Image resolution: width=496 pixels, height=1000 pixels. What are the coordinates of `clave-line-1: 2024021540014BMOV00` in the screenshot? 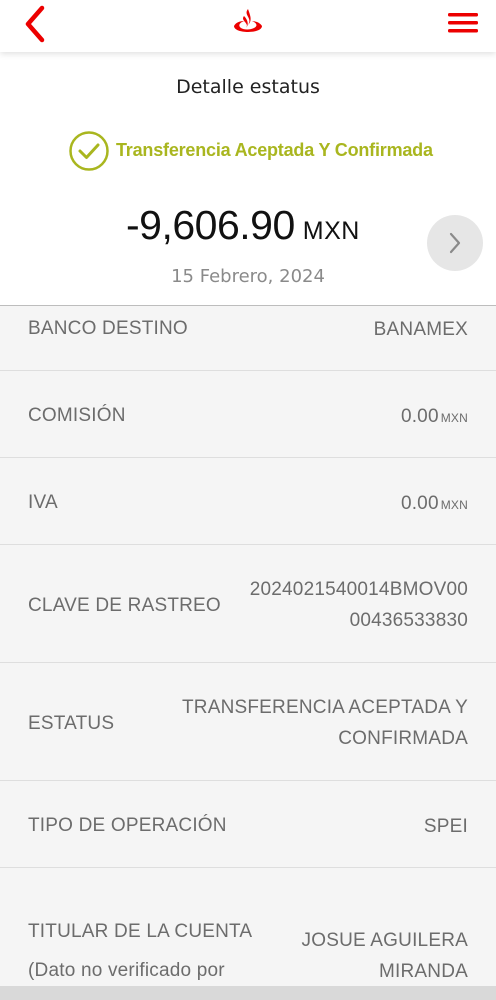 It's located at (358, 589).